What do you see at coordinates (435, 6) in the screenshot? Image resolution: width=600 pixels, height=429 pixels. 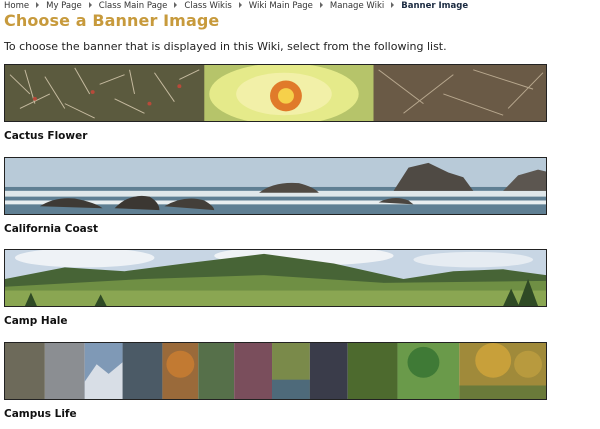 I see `breadcrumb-current: Banner Image` at bounding box center [435, 6].